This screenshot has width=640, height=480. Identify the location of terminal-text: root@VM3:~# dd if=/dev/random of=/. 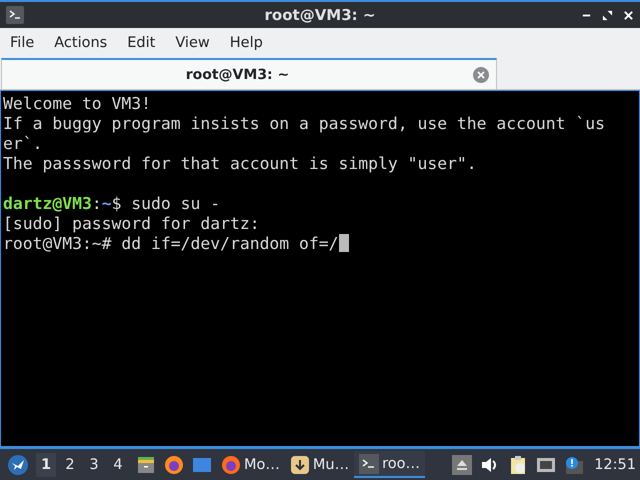
(171, 243).